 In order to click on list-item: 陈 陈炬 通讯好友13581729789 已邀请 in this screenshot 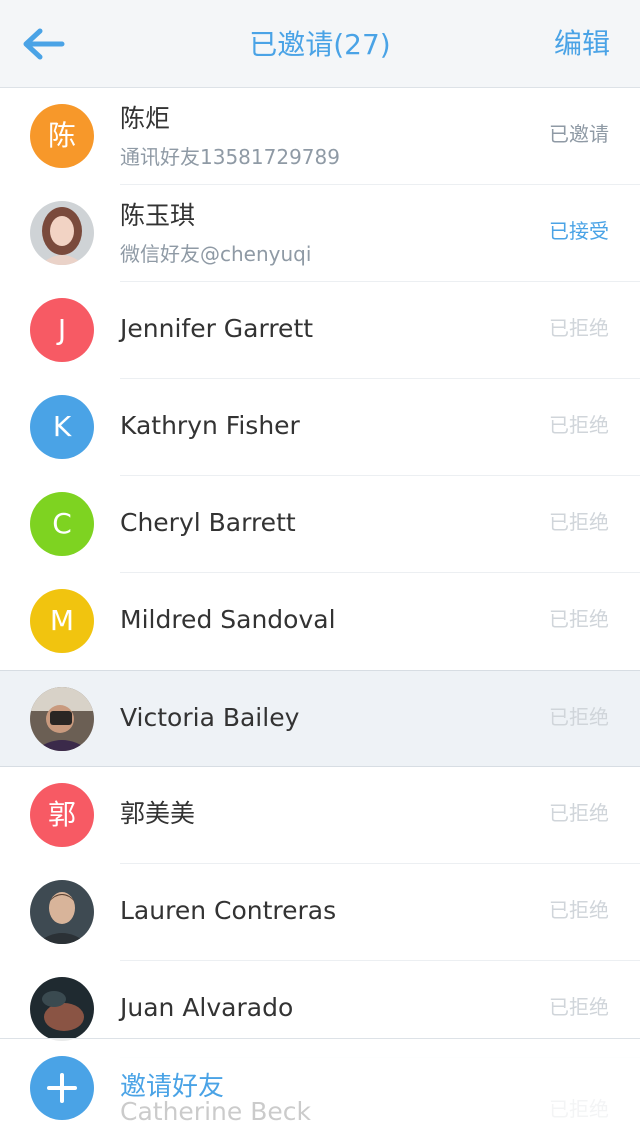, I will do `click(320, 136)`.